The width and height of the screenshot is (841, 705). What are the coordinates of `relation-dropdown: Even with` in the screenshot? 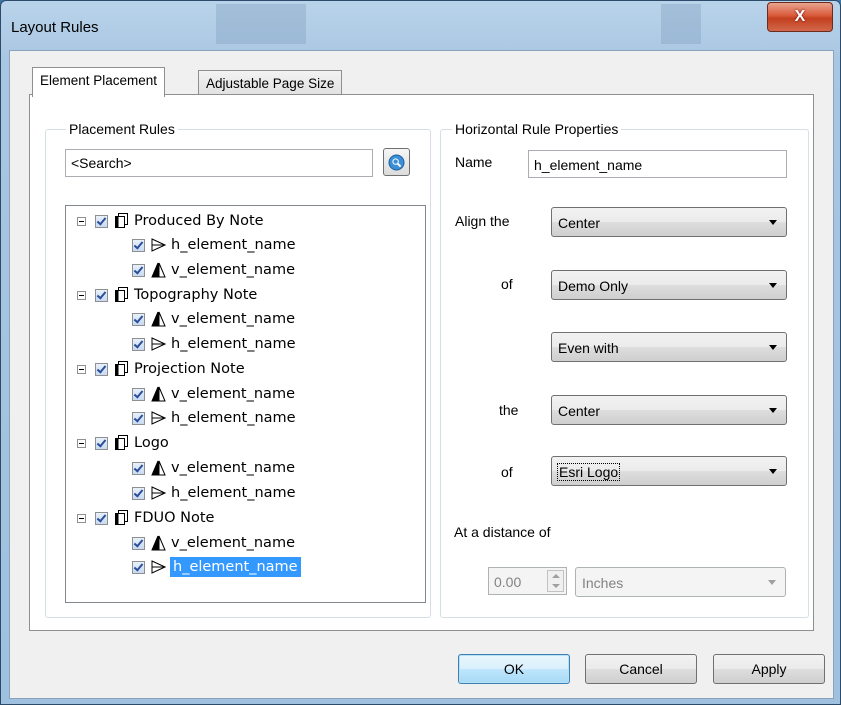 It's located at (669, 347).